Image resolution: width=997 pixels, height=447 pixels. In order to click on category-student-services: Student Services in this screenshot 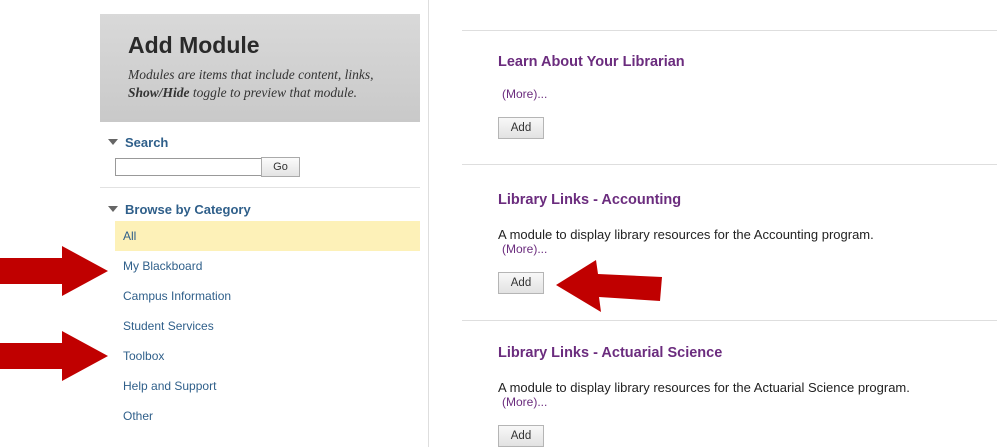, I will do `click(267, 326)`.